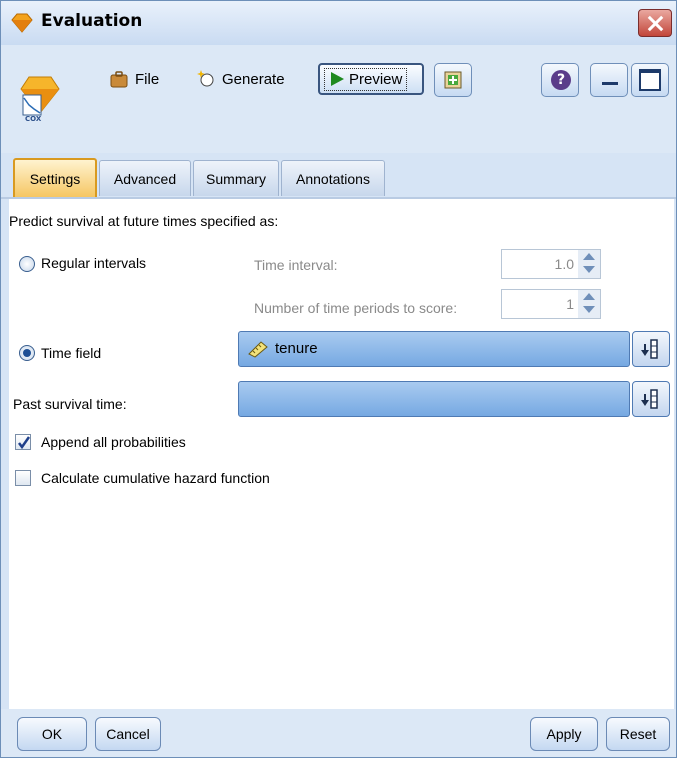 This screenshot has height=758, width=677. I want to click on preview-focus-ring: Preview, so click(366, 79).